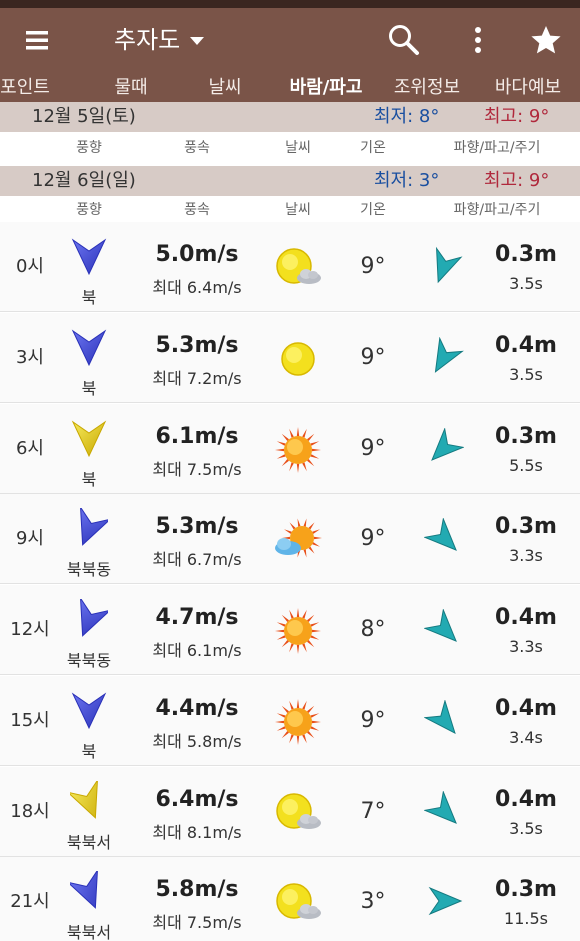  Describe the element at coordinates (290, 117) in the screenshot. I see `day-header-1: 12월 5일(토) 최저: 8° 최고: 9°` at that location.